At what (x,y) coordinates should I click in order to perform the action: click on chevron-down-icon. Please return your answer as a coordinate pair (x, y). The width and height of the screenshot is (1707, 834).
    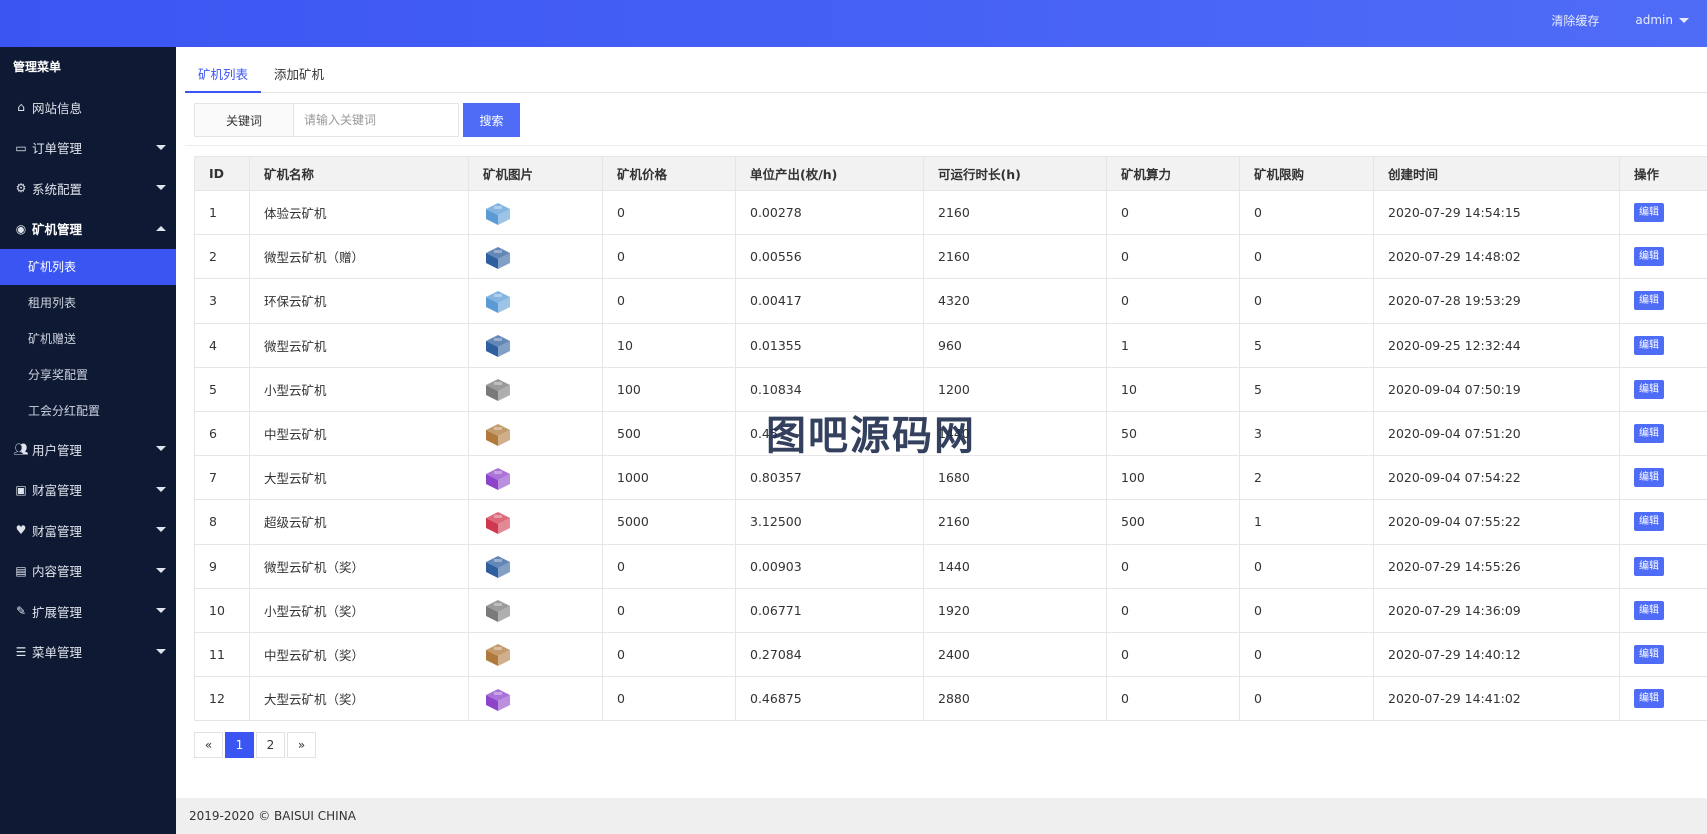
    Looking at the image, I should click on (161, 570).